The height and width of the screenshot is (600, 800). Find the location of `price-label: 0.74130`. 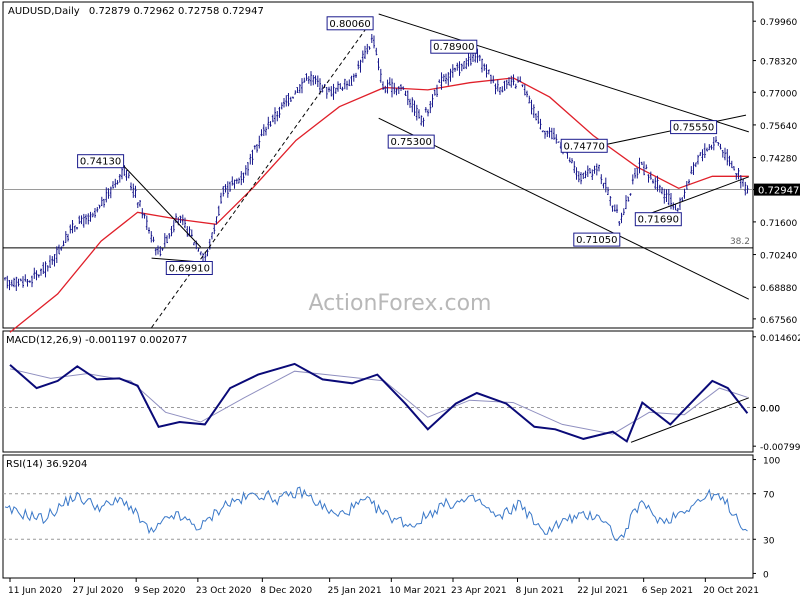

price-label: 0.74130 is located at coordinates (101, 161).